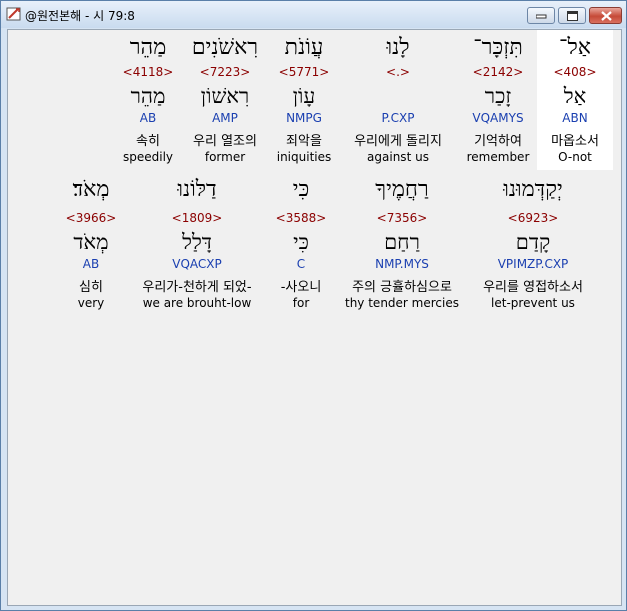 The height and width of the screenshot is (611, 627). What do you see at coordinates (197, 218) in the screenshot?
I see `strong-number: <1809>` at bounding box center [197, 218].